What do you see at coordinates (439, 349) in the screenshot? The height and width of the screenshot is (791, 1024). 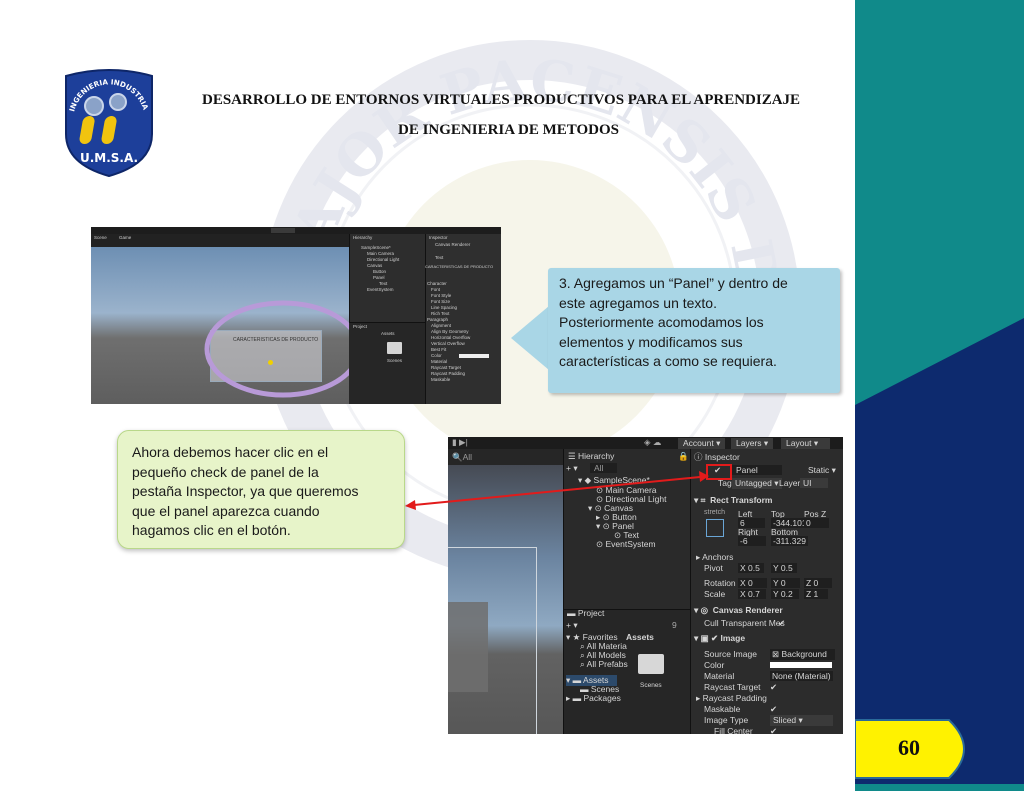 I see `s1-prop: Best Fit` at bounding box center [439, 349].